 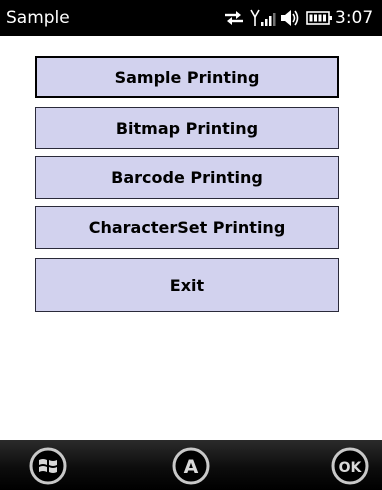 What do you see at coordinates (48, 466) in the screenshot?
I see `windows-start-icon` at bounding box center [48, 466].